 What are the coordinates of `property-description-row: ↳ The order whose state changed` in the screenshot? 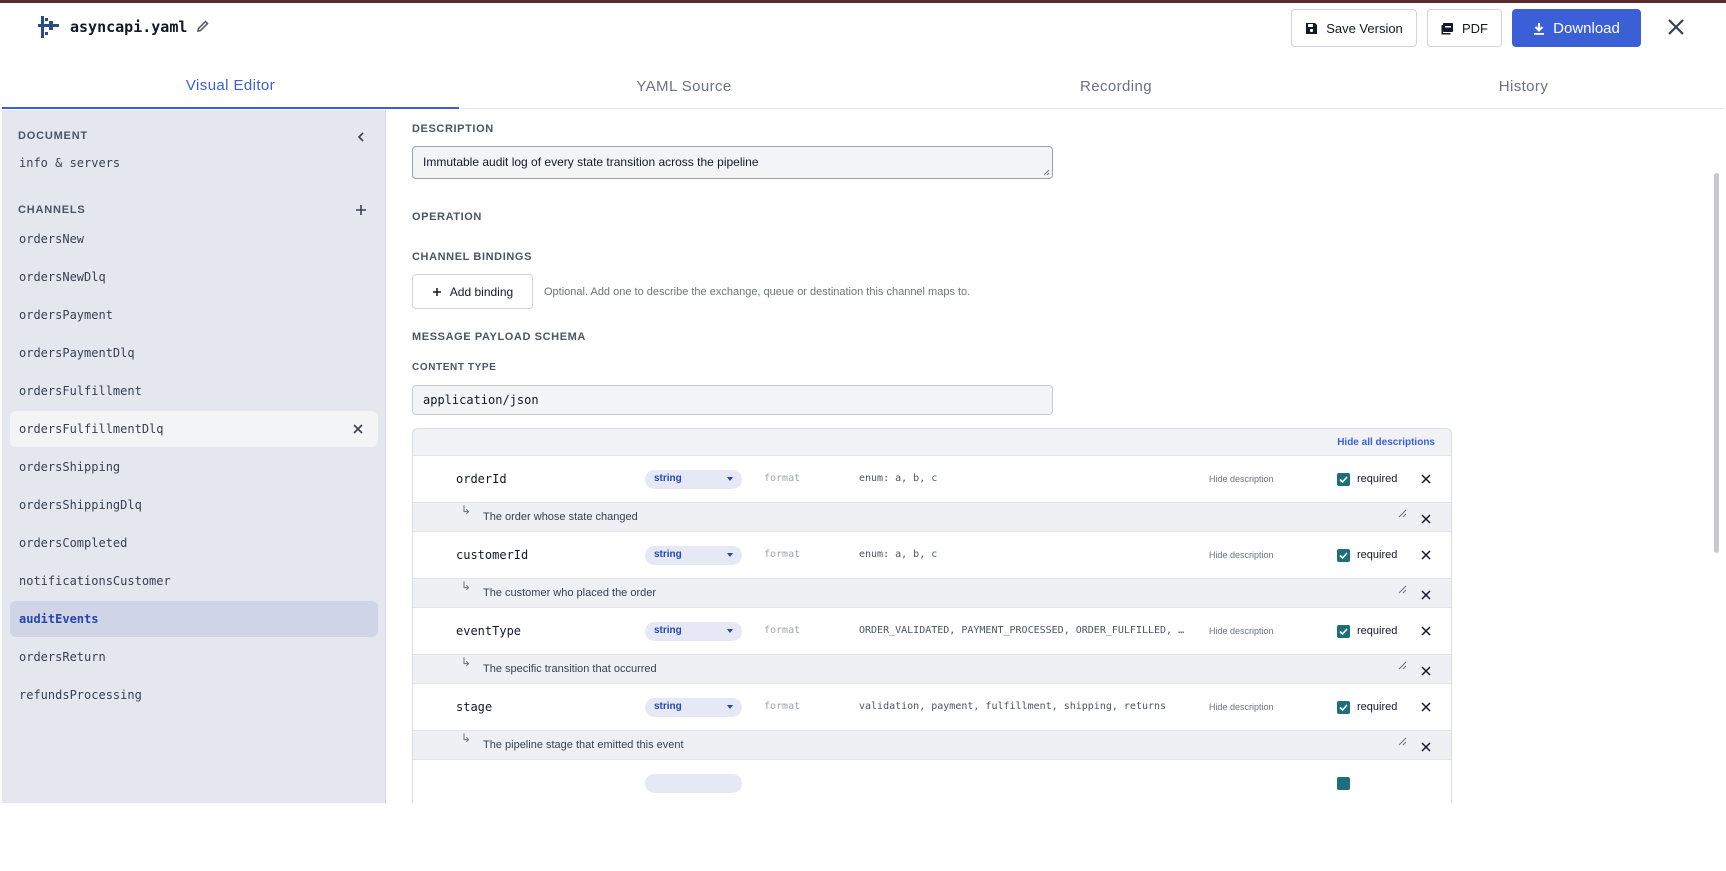 It's located at (932, 517).